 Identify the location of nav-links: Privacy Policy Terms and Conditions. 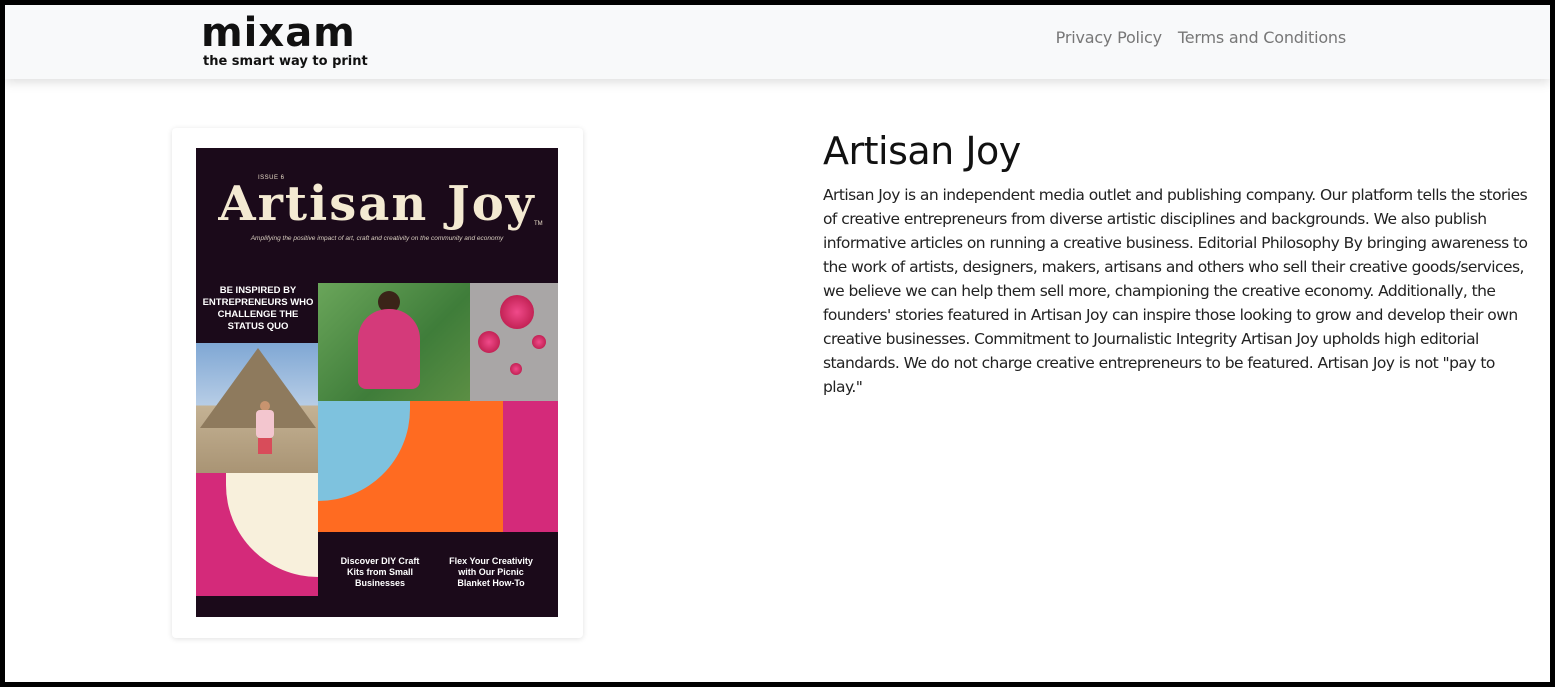
(1201, 37).